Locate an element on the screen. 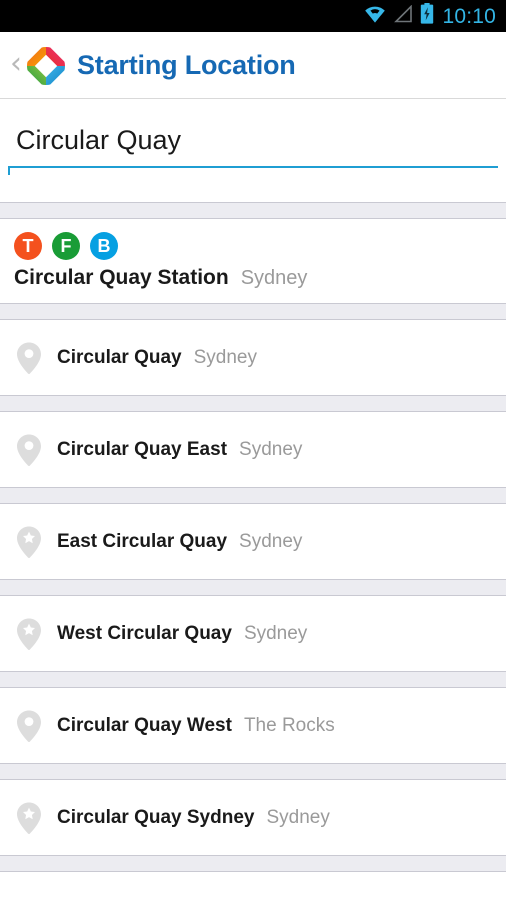 Image resolution: width=506 pixels, height=900 pixels. battery-charging-icon is located at coordinates (427, 16).